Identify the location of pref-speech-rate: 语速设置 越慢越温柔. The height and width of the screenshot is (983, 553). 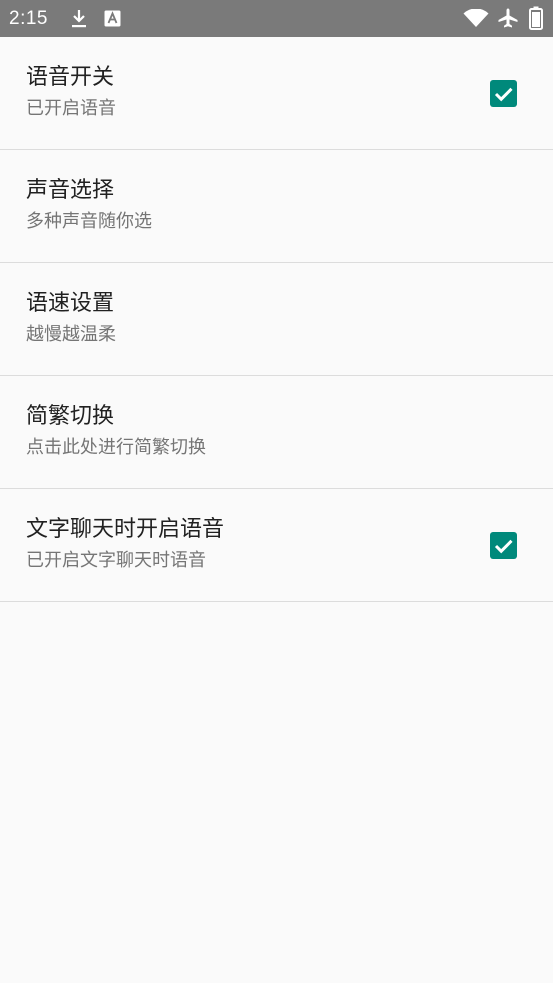
(276, 319).